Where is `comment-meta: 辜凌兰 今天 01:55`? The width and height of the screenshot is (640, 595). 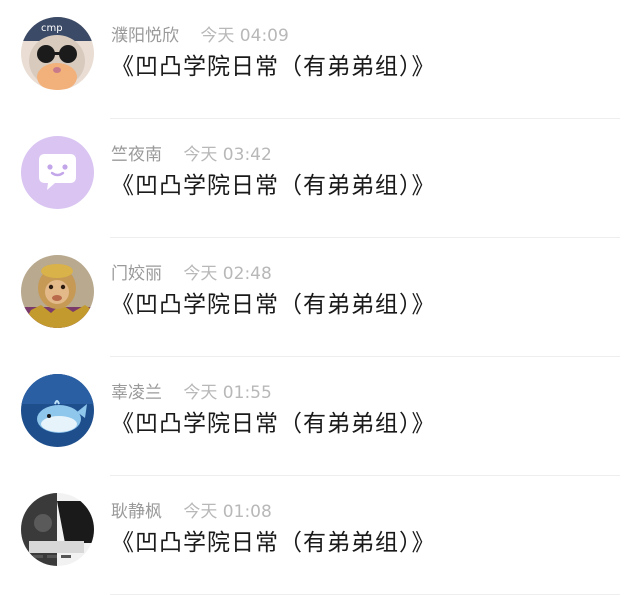
comment-meta: 辜凌兰 今天 01:55 is located at coordinates (191, 393).